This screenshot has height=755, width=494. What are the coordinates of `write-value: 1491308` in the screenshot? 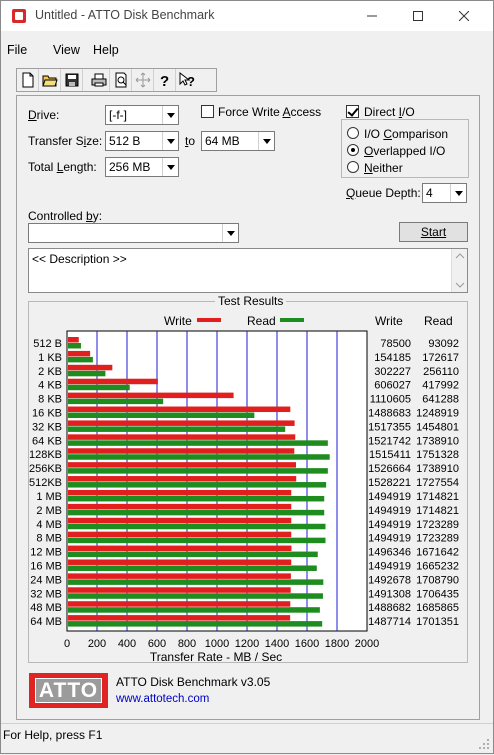 It's located at (389, 594).